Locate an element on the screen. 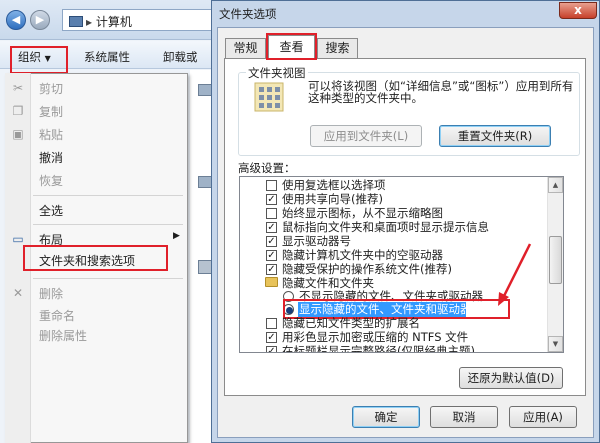  back-button: ◀ is located at coordinates (16, 20).